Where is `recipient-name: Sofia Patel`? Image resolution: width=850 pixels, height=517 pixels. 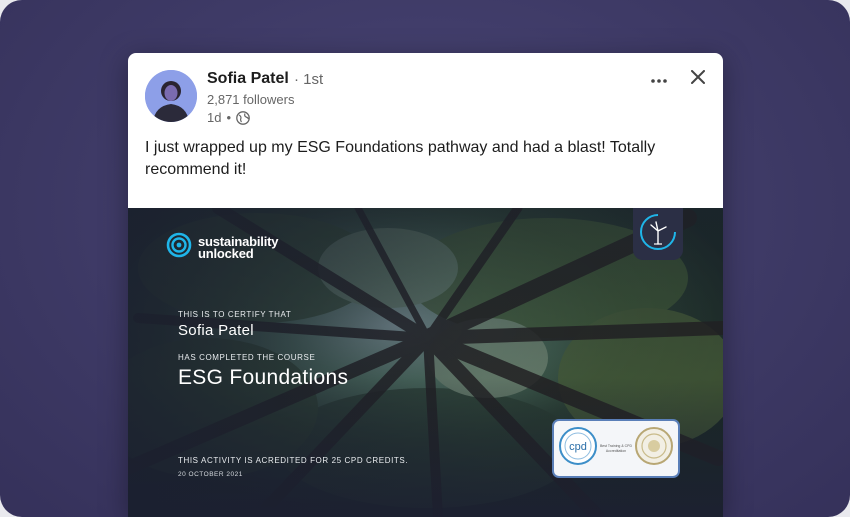
recipient-name: Sofia Patel is located at coordinates (216, 330).